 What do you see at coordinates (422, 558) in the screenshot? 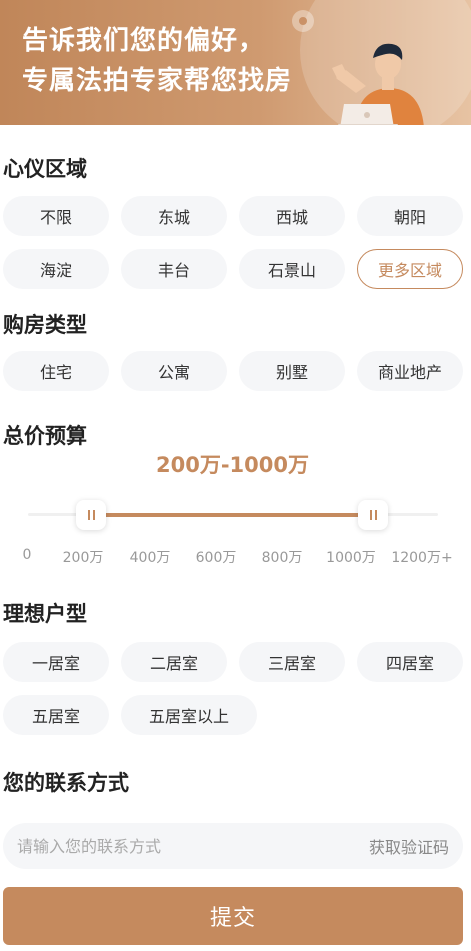
I see `budget-scale-tick: 1200万+` at bounding box center [422, 558].